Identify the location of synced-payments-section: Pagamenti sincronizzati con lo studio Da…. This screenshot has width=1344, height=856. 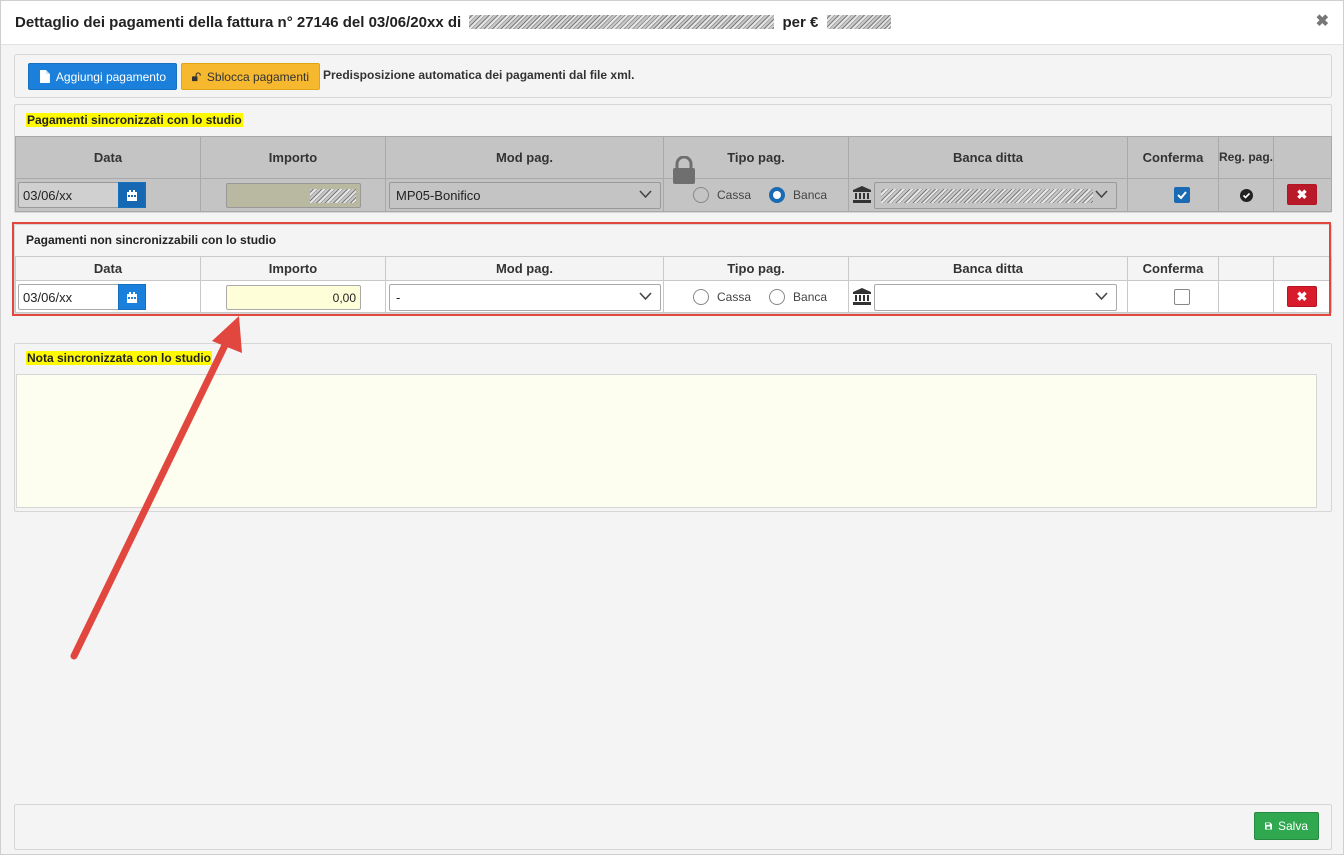
(673, 158).